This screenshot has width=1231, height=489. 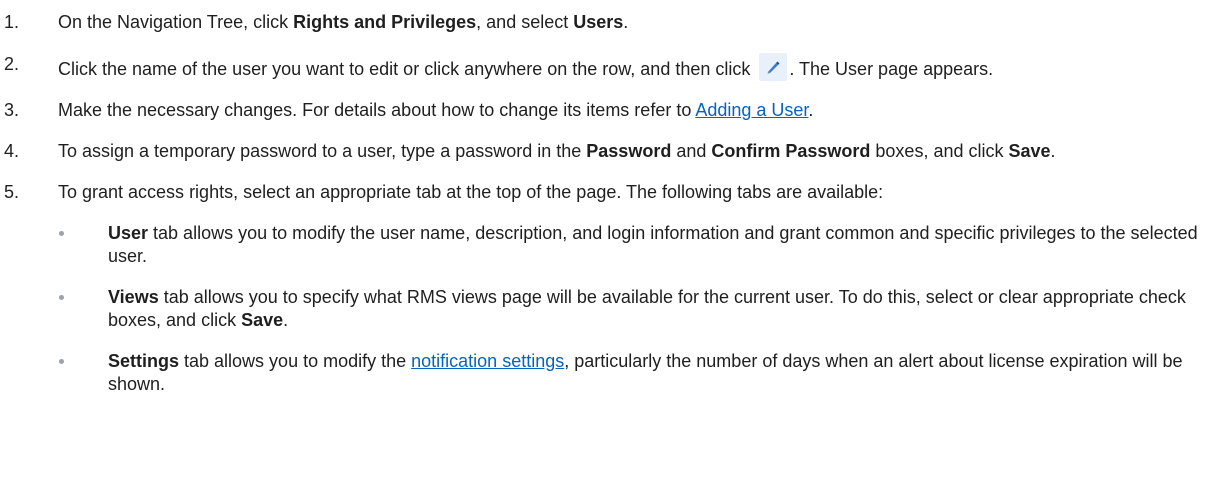 What do you see at coordinates (133, 297) in the screenshot?
I see `views-tab-term: Views` at bounding box center [133, 297].